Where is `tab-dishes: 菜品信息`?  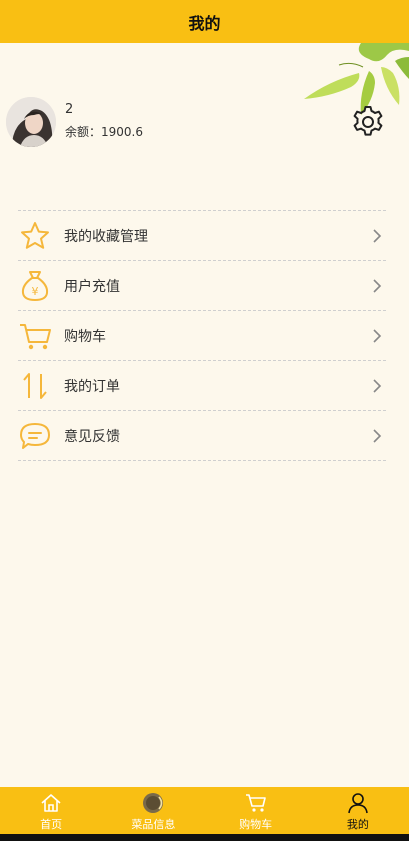 tab-dishes: 菜品信息 is located at coordinates (153, 810).